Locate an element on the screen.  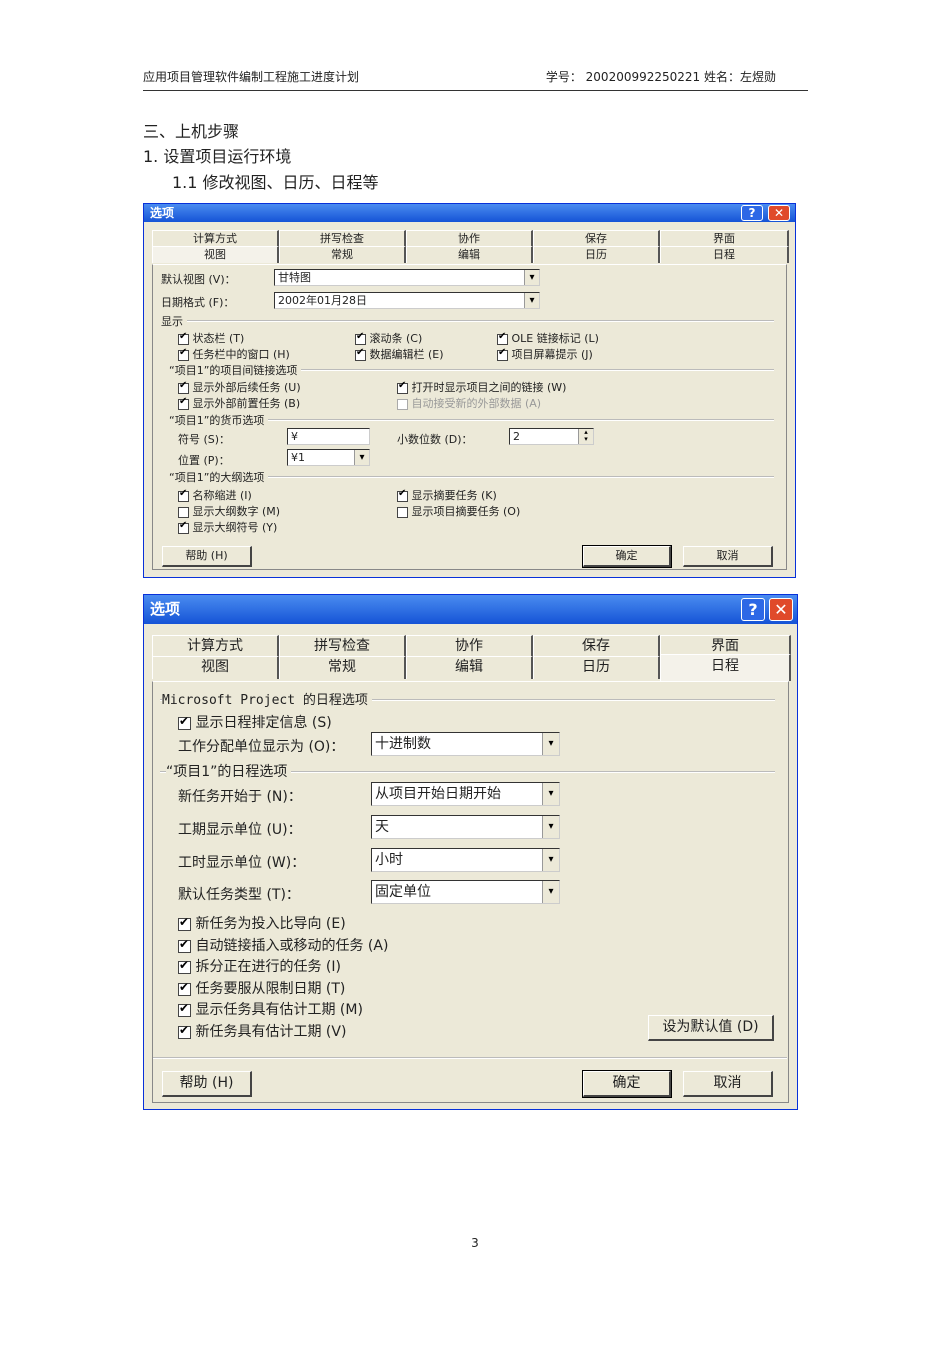
checkbox-honor-constraints: 任务要服从限制日期 (T) is located at coordinates (261, 988).